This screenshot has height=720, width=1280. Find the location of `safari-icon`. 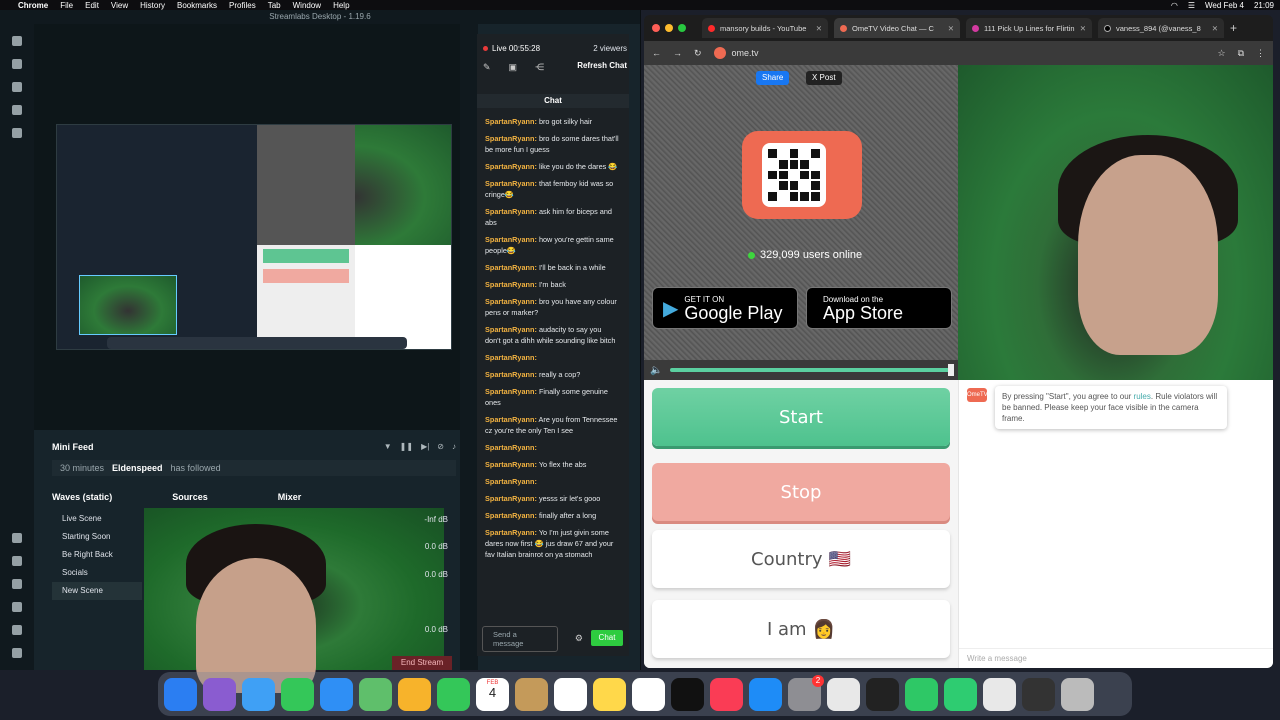

safari-icon is located at coordinates (258, 694).